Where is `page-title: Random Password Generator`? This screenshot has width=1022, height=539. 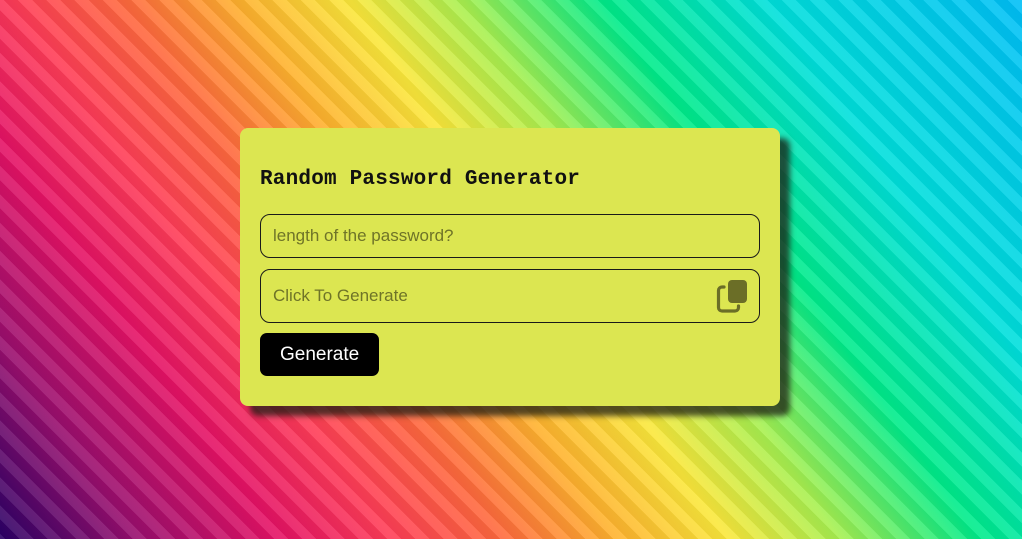
page-title: Random Password Generator is located at coordinates (420, 179).